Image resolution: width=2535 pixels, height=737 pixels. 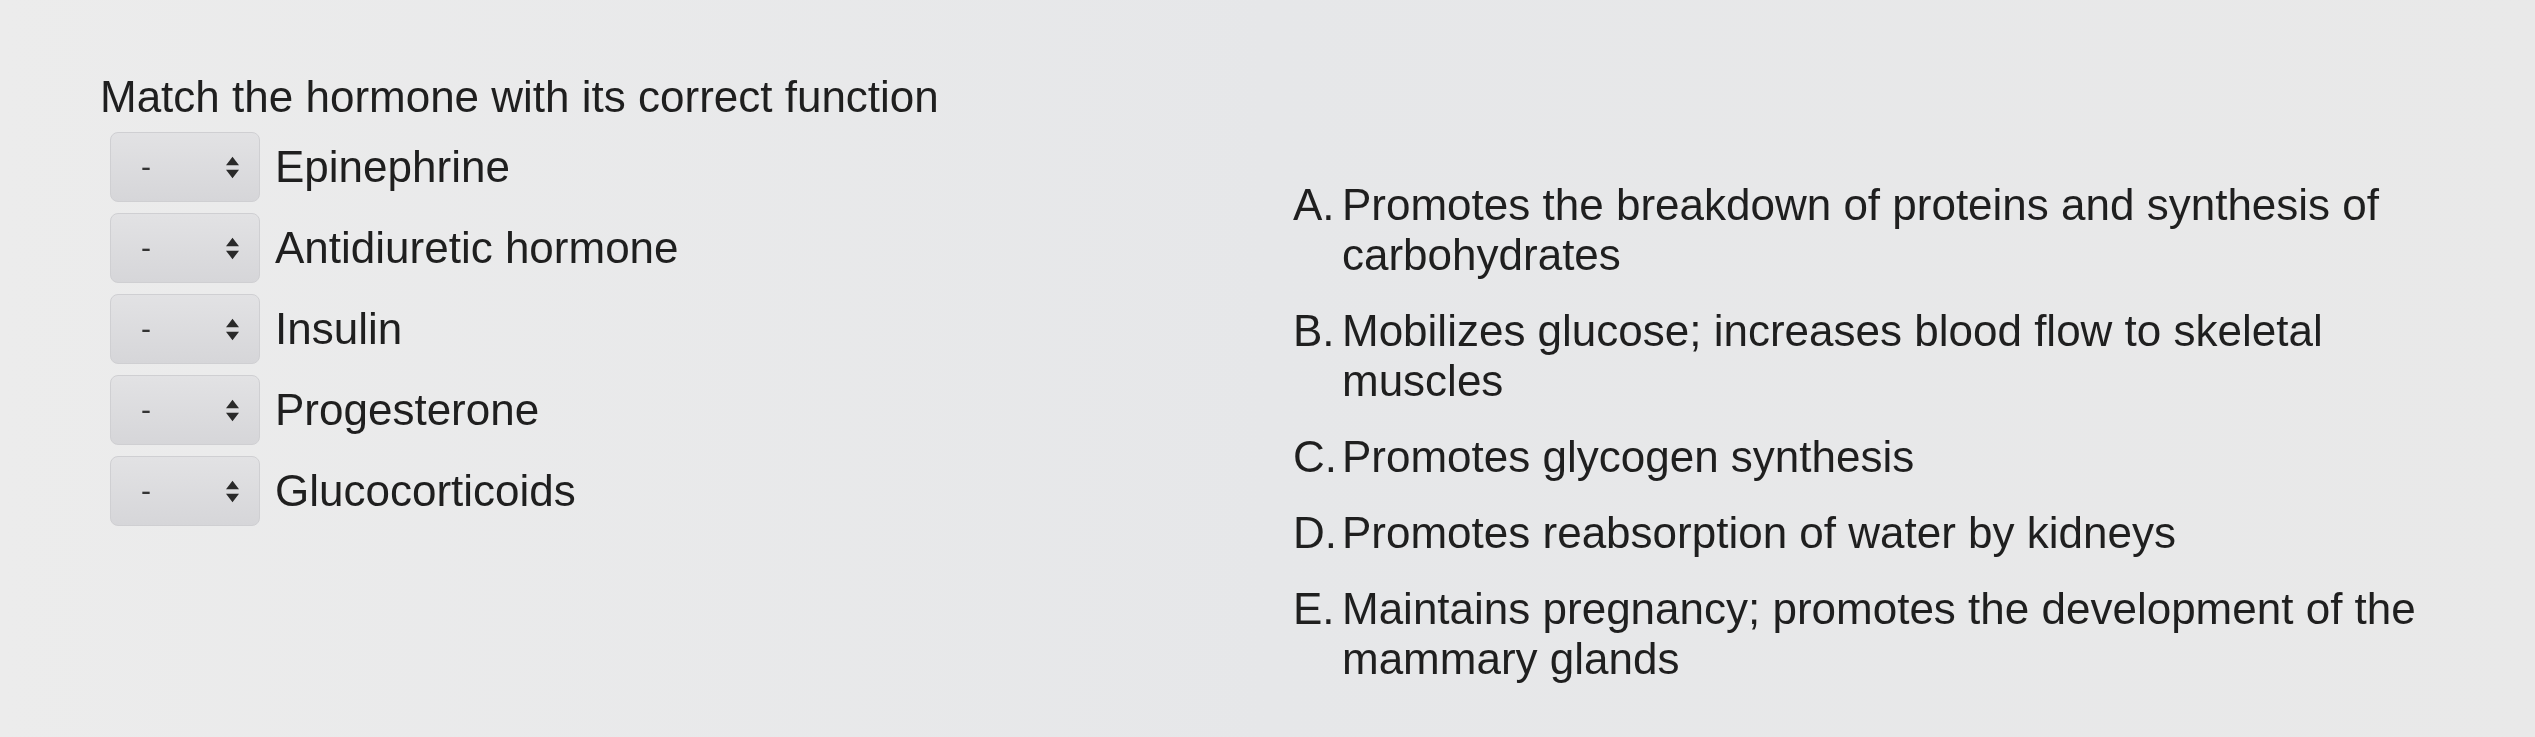 What do you see at coordinates (1315, 457) in the screenshot?
I see `option-letter: C.` at bounding box center [1315, 457].